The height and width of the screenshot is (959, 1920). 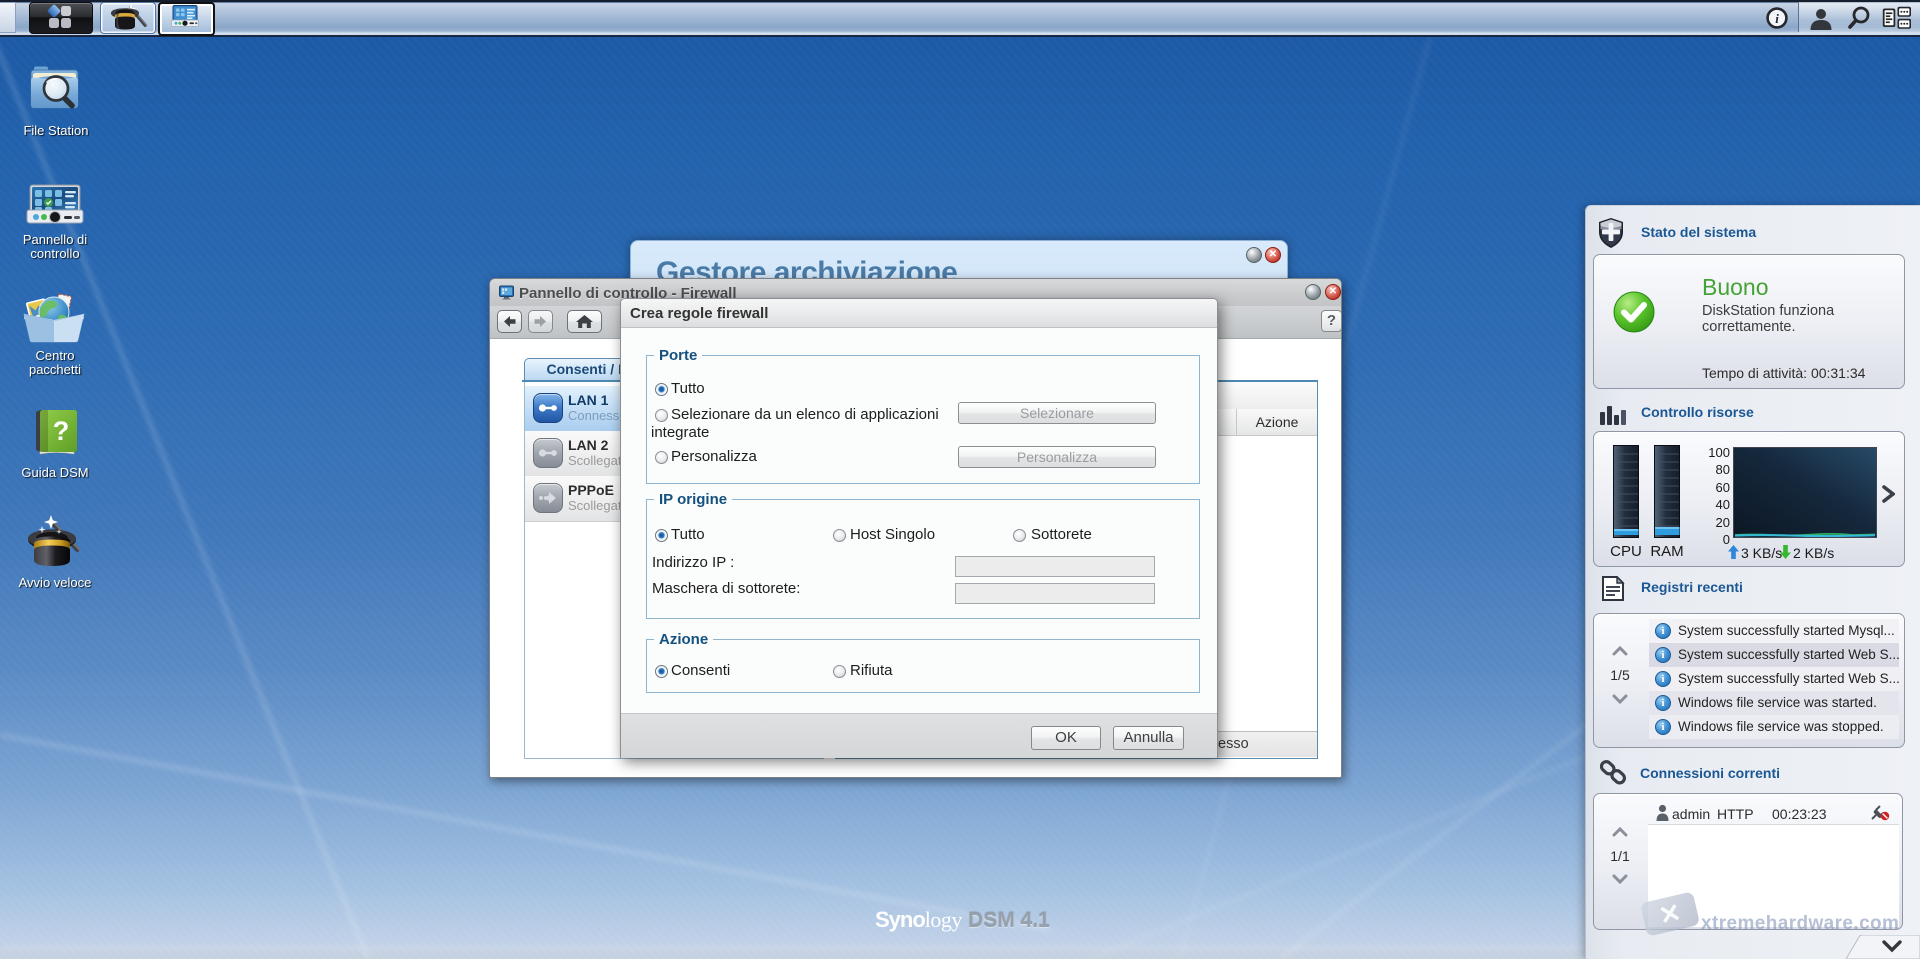 What do you see at coordinates (1777, 18) in the screenshot?
I see `svg-text: i` at bounding box center [1777, 18].